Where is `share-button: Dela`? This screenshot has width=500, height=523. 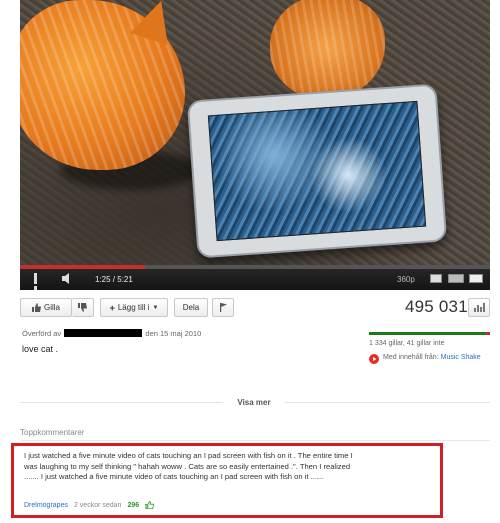 share-button: Dela is located at coordinates (191, 307).